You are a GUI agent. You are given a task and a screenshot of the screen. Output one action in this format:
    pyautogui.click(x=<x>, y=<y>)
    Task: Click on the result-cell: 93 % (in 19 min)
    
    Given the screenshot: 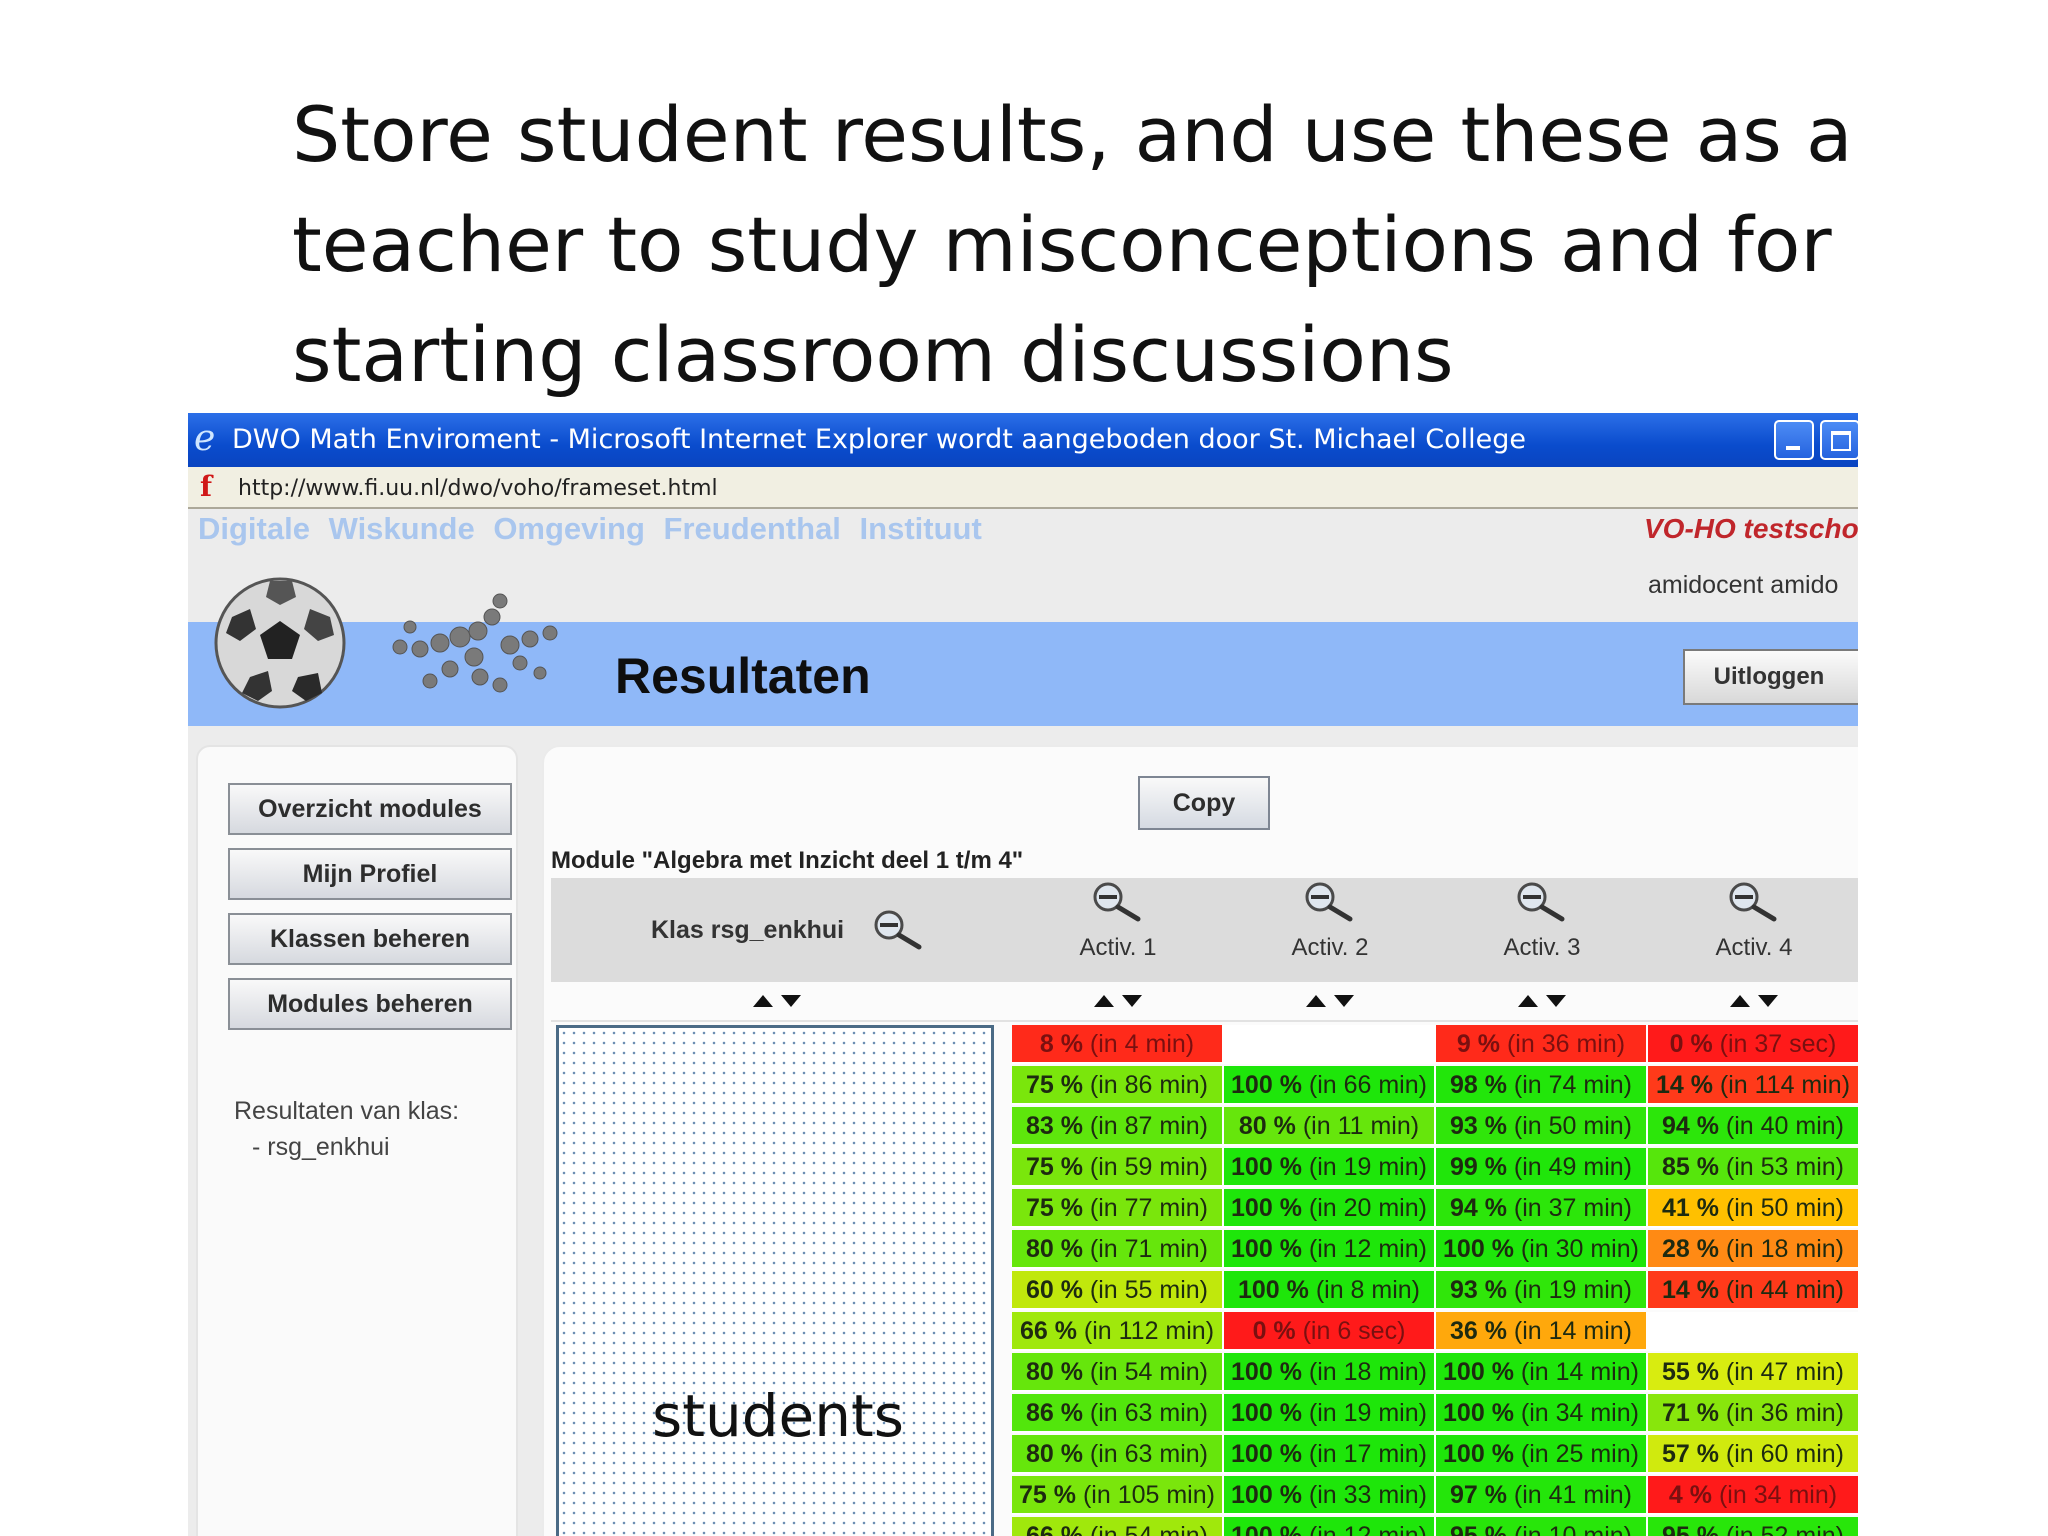 What is the action you would take?
    pyautogui.click(x=1542, y=1290)
    